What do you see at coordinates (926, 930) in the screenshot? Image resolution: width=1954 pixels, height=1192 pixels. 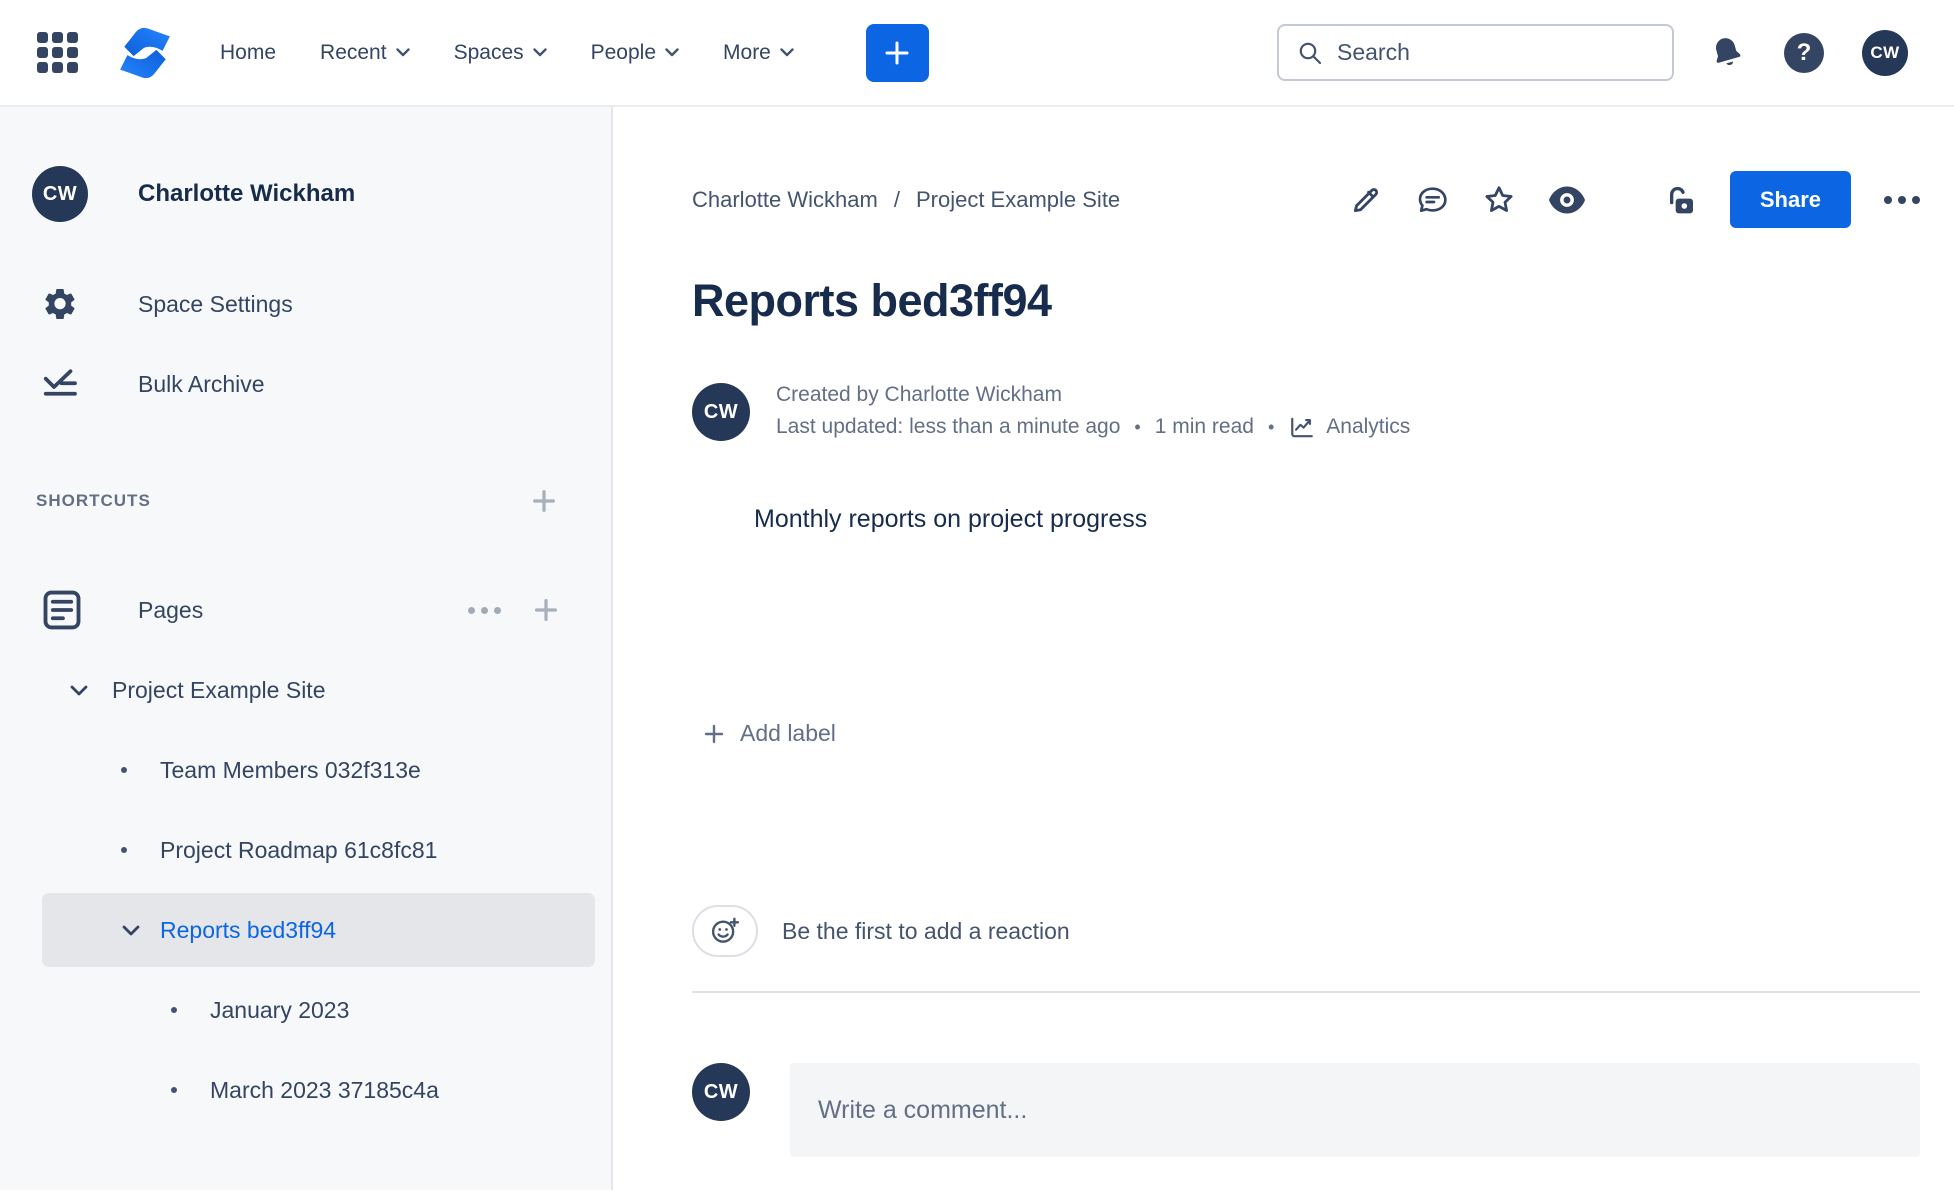 I see `reaction-prompt: Be the first to add a reaction` at bounding box center [926, 930].